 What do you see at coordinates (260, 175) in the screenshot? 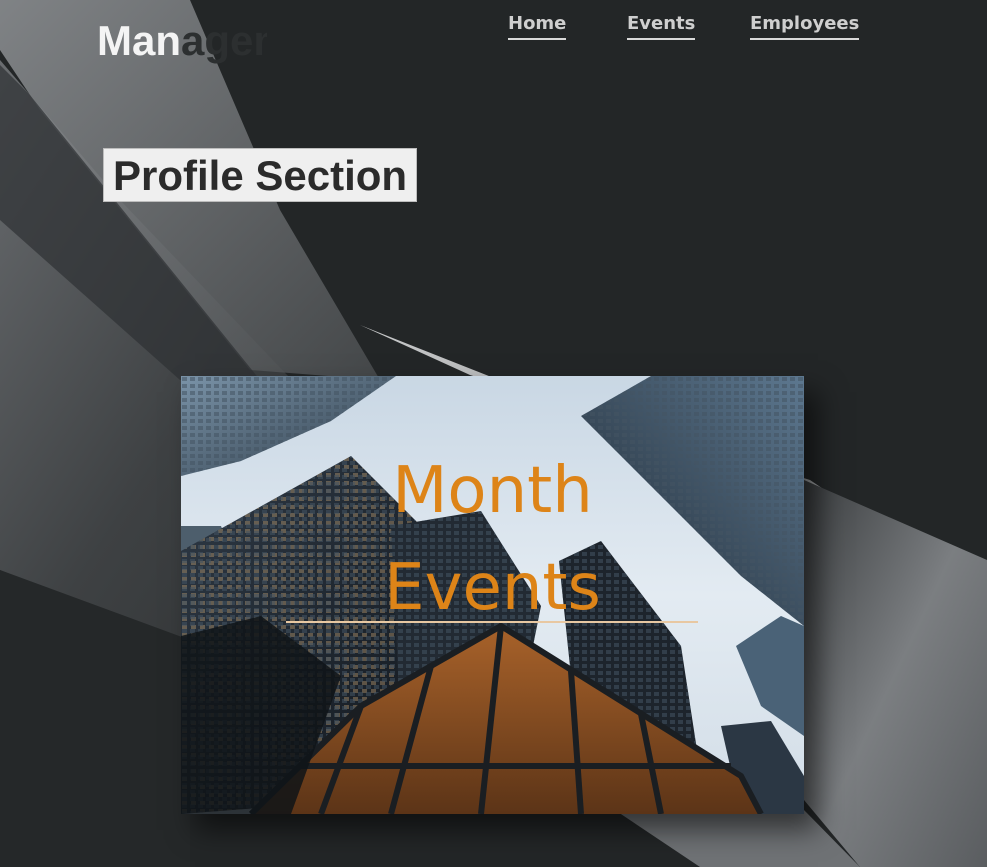
I see `section-title: Profile Section` at bounding box center [260, 175].